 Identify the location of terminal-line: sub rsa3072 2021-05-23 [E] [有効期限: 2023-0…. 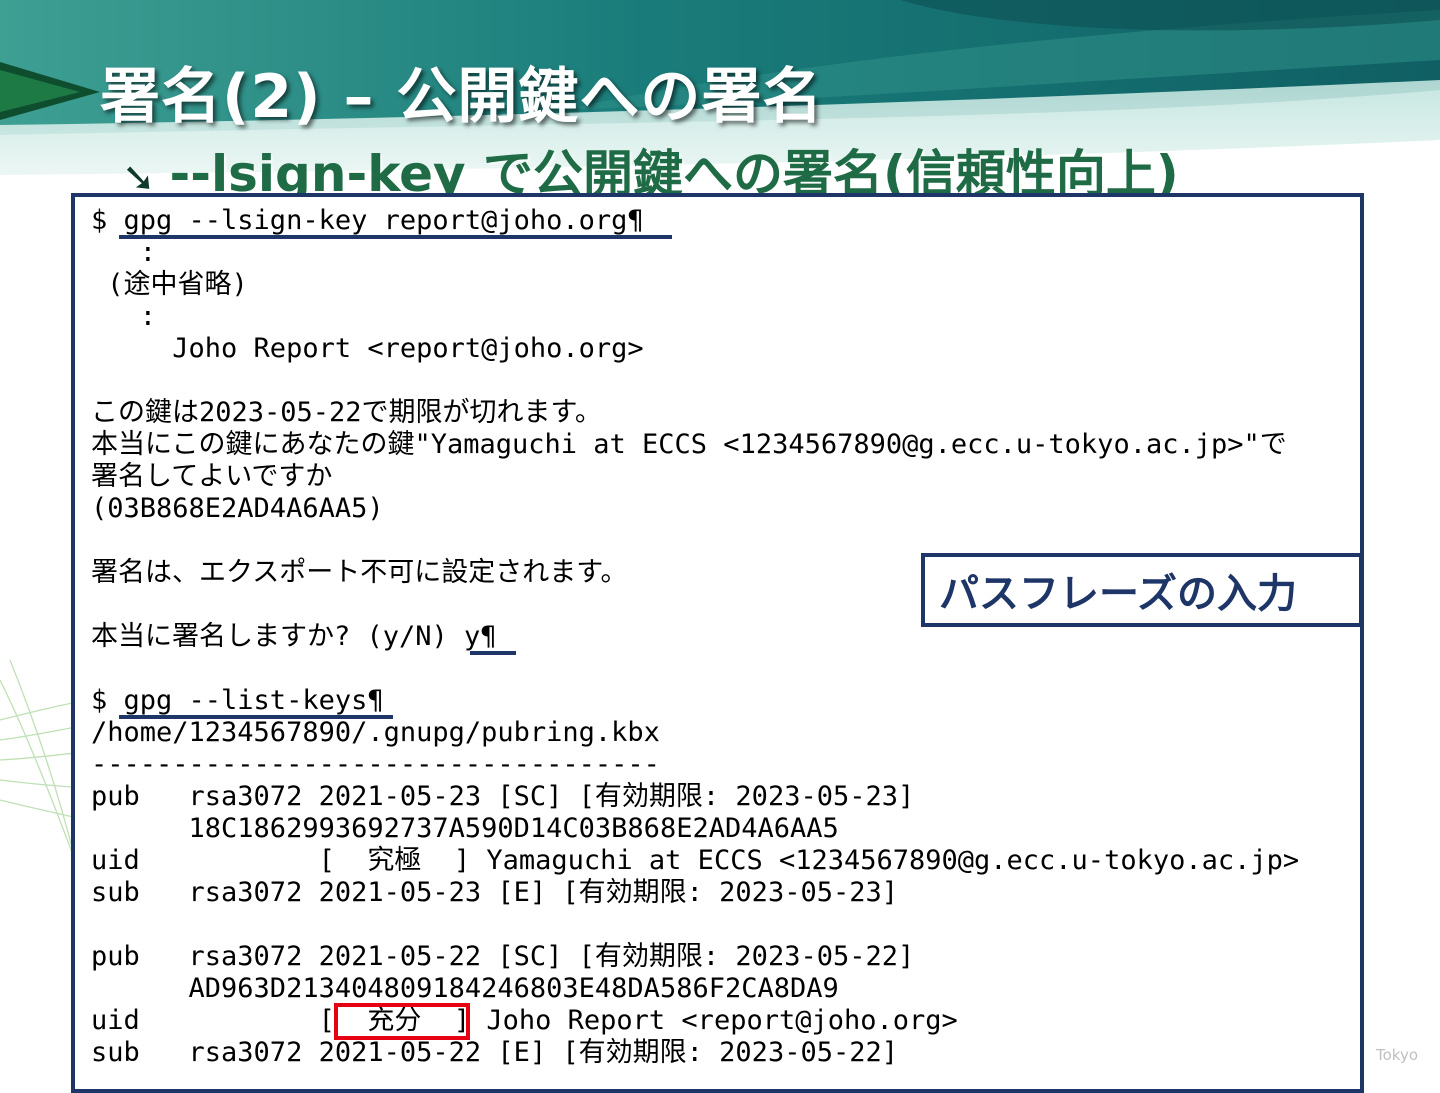
(494, 892).